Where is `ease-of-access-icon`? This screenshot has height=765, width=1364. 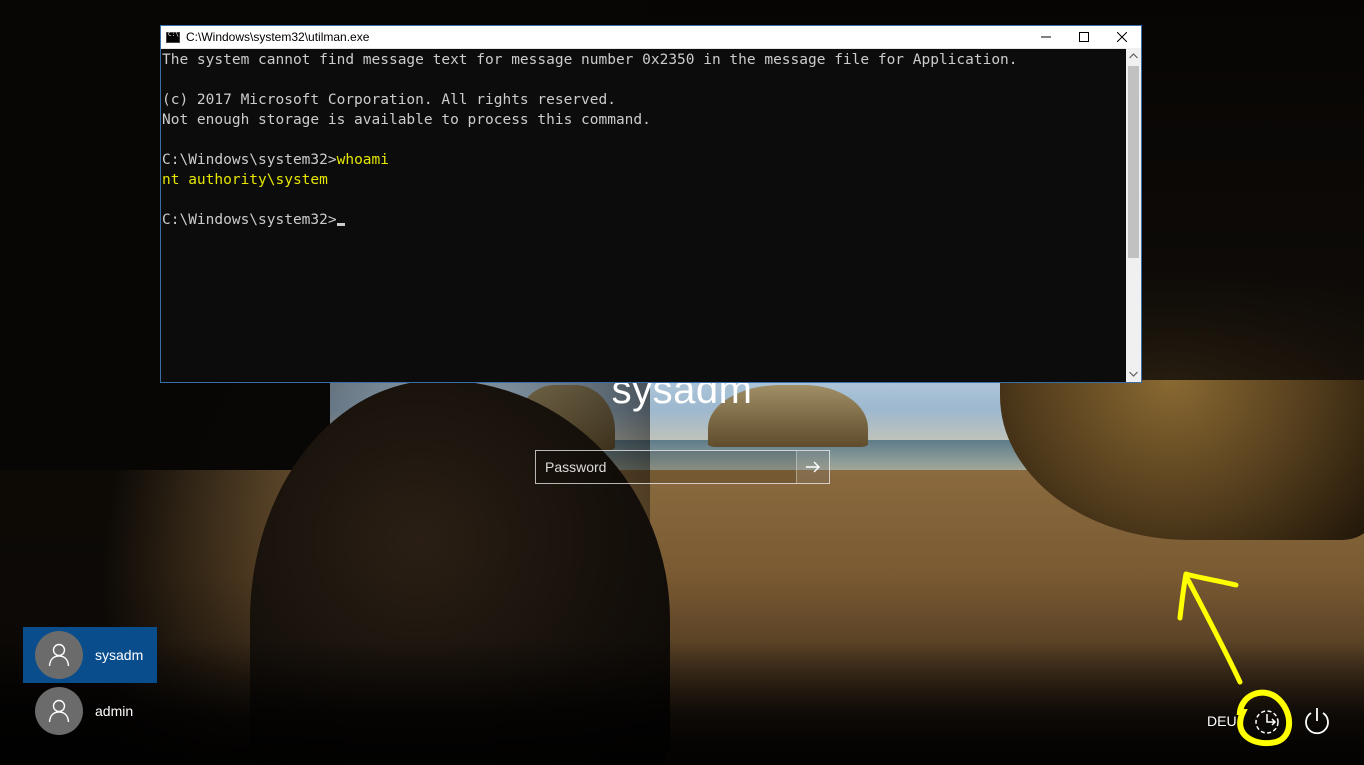 ease-of-access-icon is located at coordinates (1267, 722).